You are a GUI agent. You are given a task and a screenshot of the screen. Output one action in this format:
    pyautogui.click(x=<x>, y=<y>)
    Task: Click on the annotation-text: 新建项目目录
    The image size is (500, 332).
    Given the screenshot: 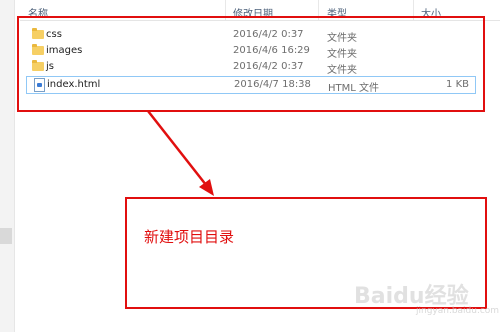 What is the action you would take?
    pyautogui.click(x=189, y=237)
    